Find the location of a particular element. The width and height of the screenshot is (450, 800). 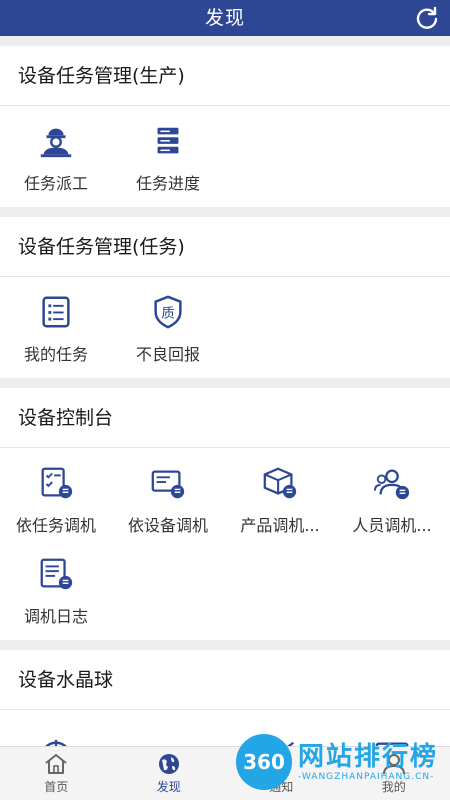

item-label: 不良回报 is located at coordinates (167, 354).